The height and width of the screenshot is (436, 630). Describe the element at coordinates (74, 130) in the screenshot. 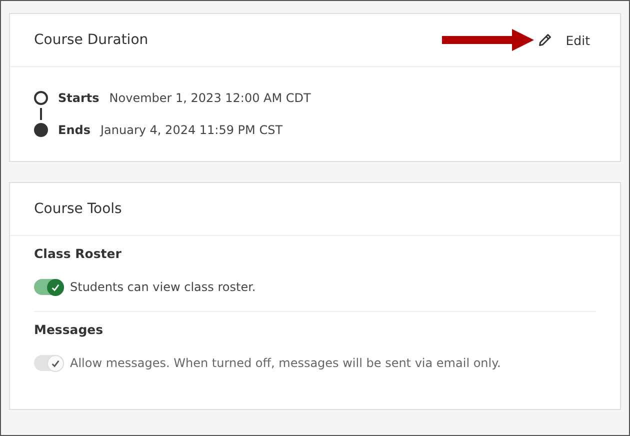

I see `event-label: Ends` at that location.